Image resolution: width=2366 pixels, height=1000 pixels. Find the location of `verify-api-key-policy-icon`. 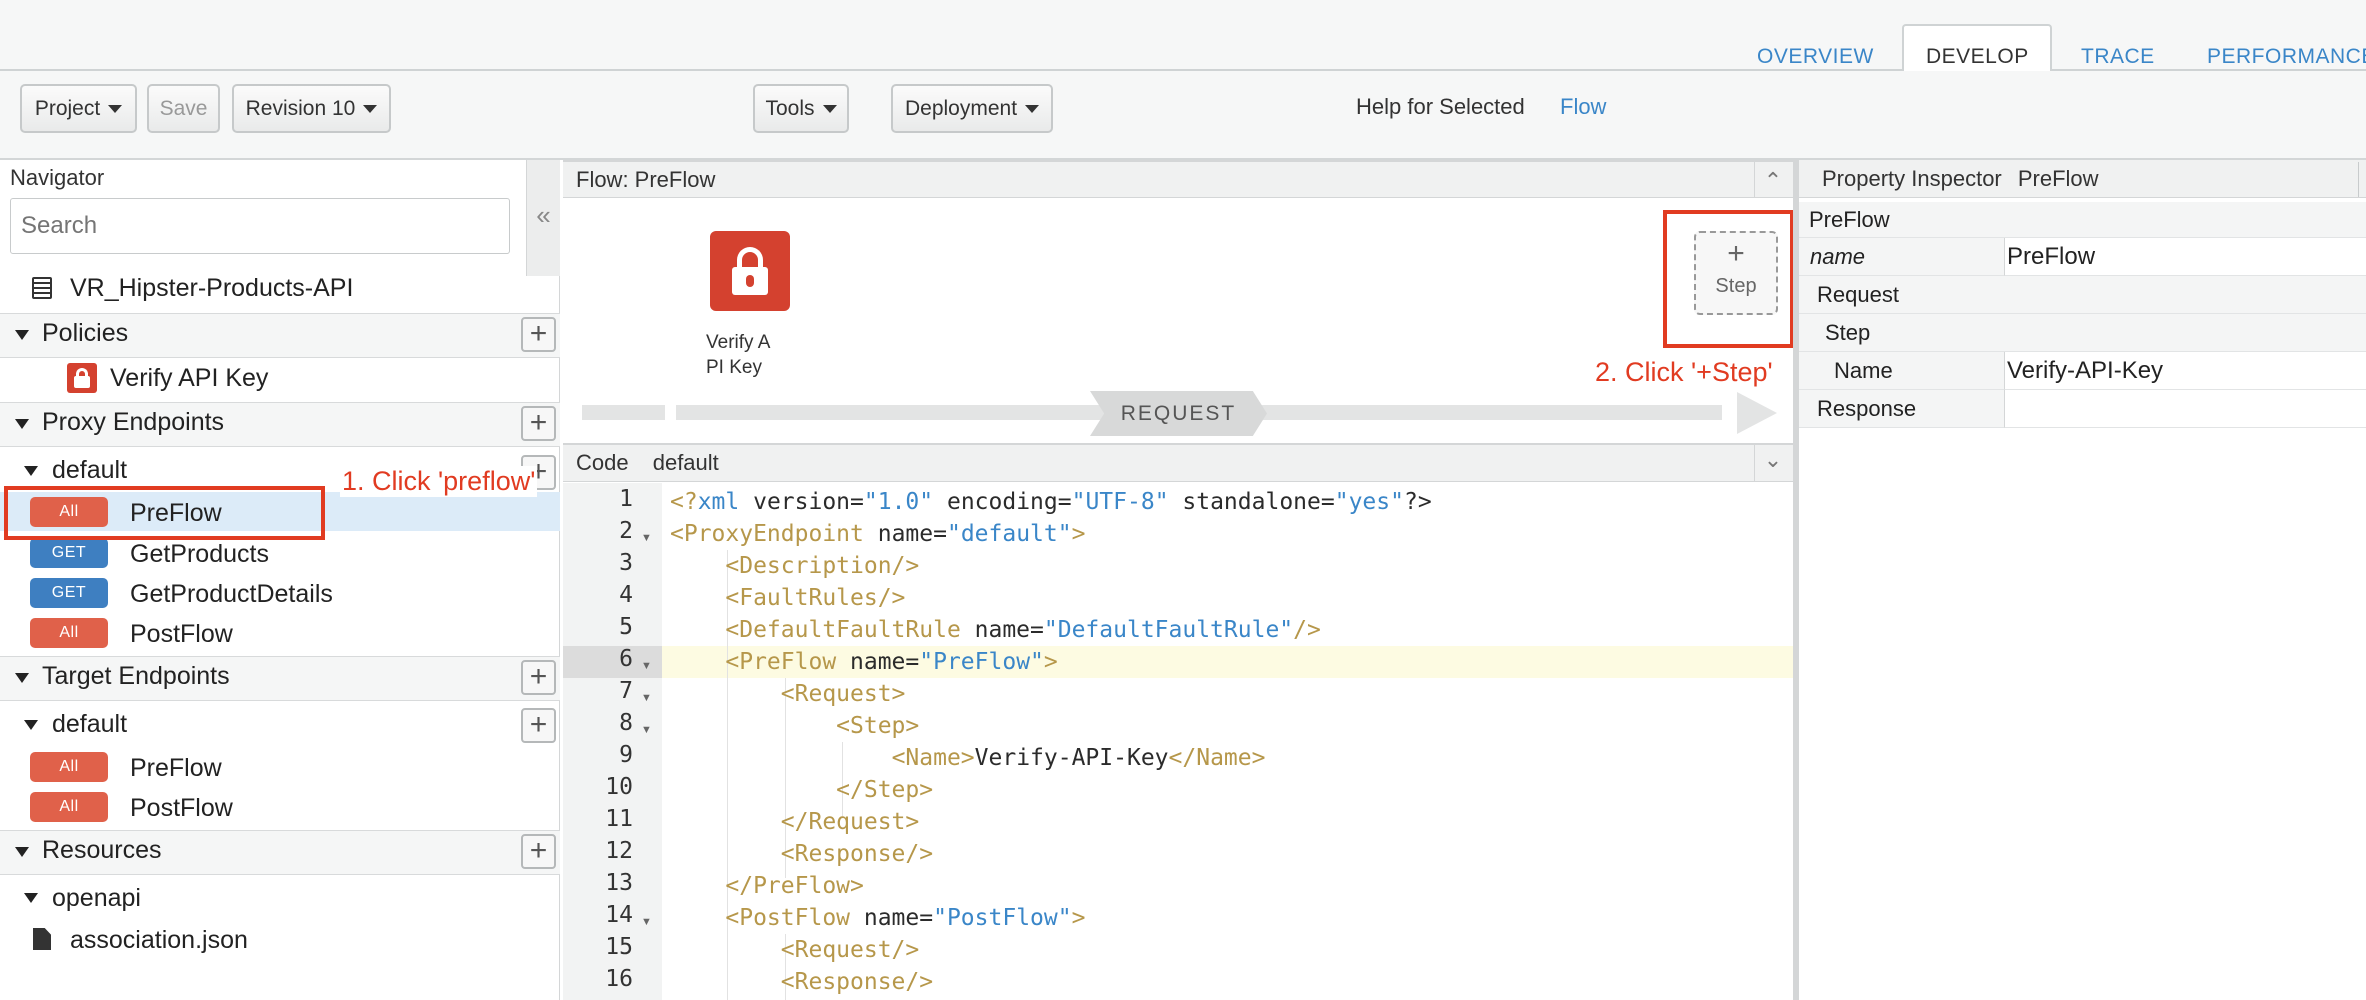

verify-api-key-policy-icon is located at coordinates (750, 271).